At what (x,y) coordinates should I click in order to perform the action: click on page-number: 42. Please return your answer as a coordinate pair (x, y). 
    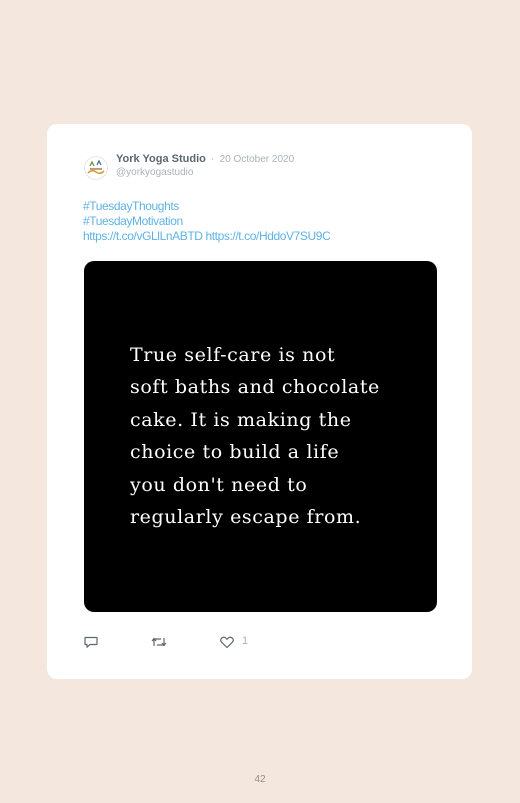
    Looking at the image, I should click on (260, 779).